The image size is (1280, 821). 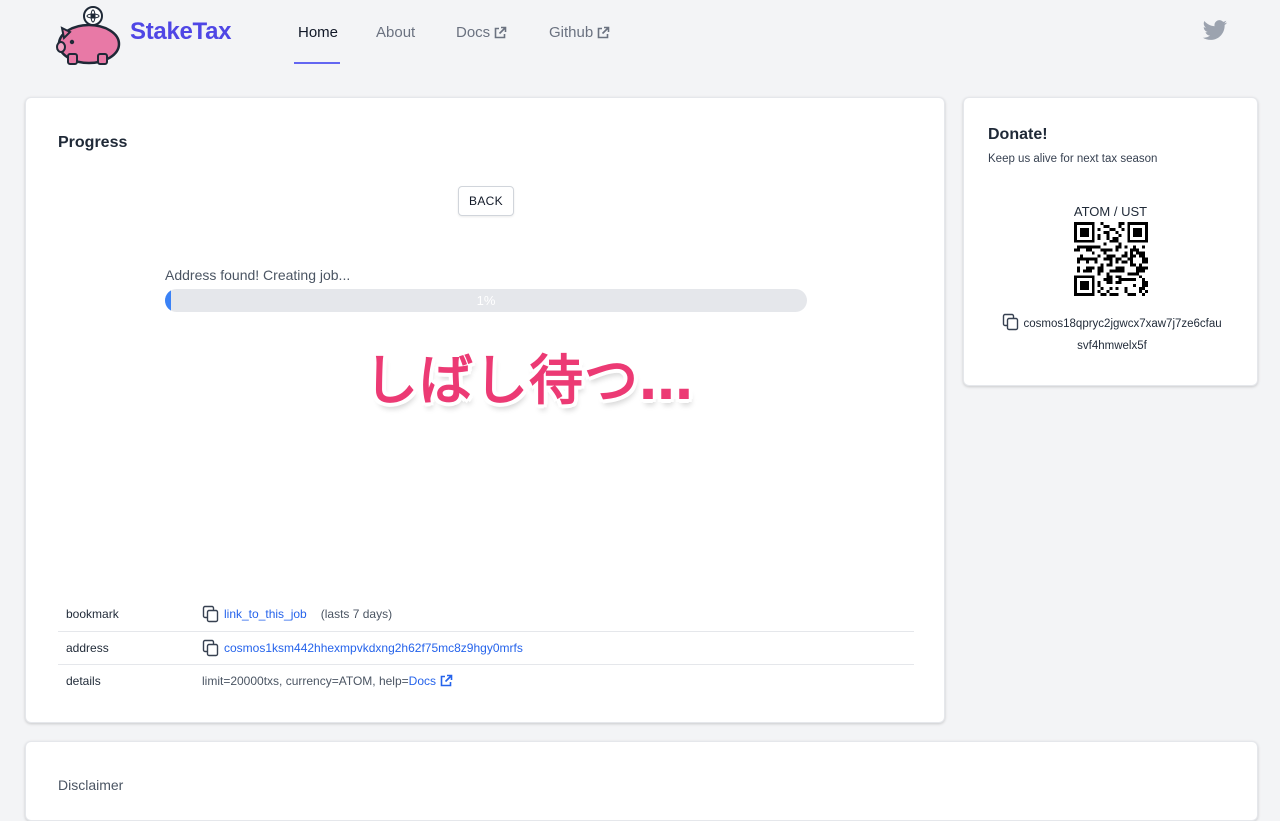 I want to click on nav-about: About, so click(x=395, y=32).